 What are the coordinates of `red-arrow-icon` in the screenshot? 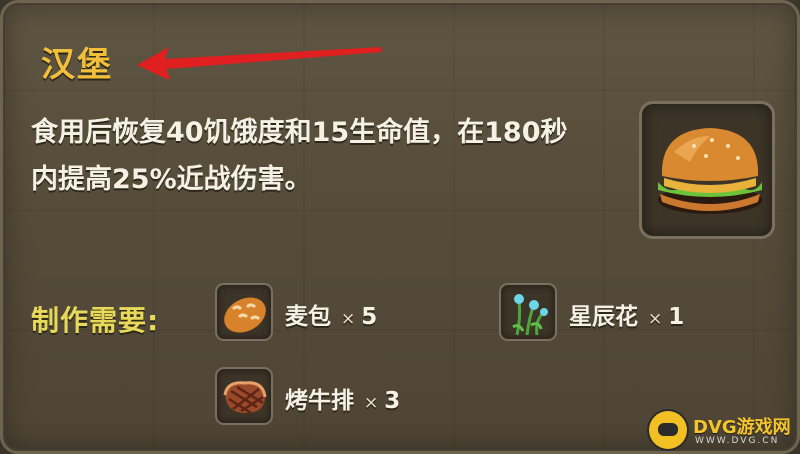 It's located at (259, 63).